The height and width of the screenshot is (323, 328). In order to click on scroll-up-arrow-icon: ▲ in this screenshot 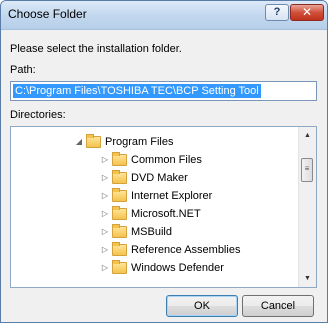, I will do `click(307, 135)`.